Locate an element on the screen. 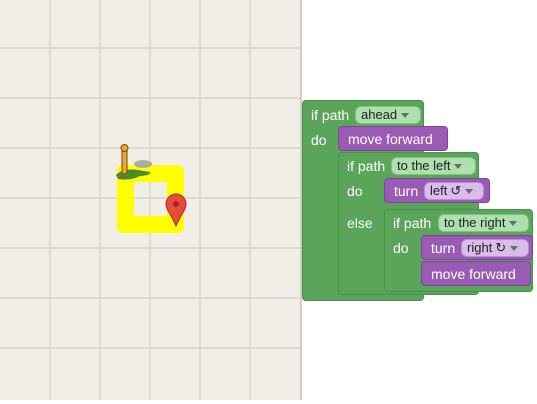 This screenshot has height=404, width=537. pegman-icon is located at coordinates (134, 162).